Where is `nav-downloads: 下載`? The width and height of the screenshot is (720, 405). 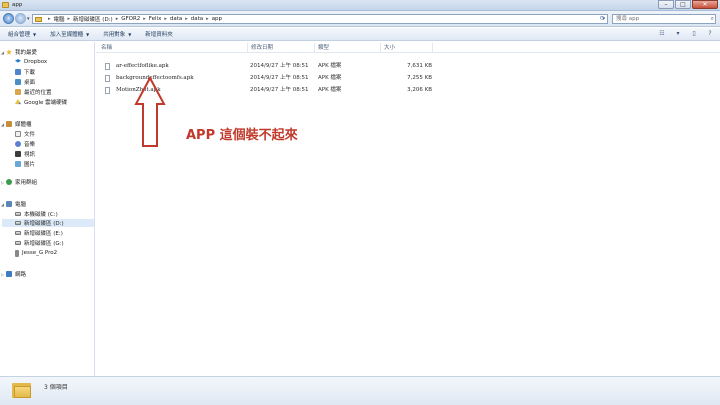
nav-downloads: 下載 is located at coordinates (25, 72).